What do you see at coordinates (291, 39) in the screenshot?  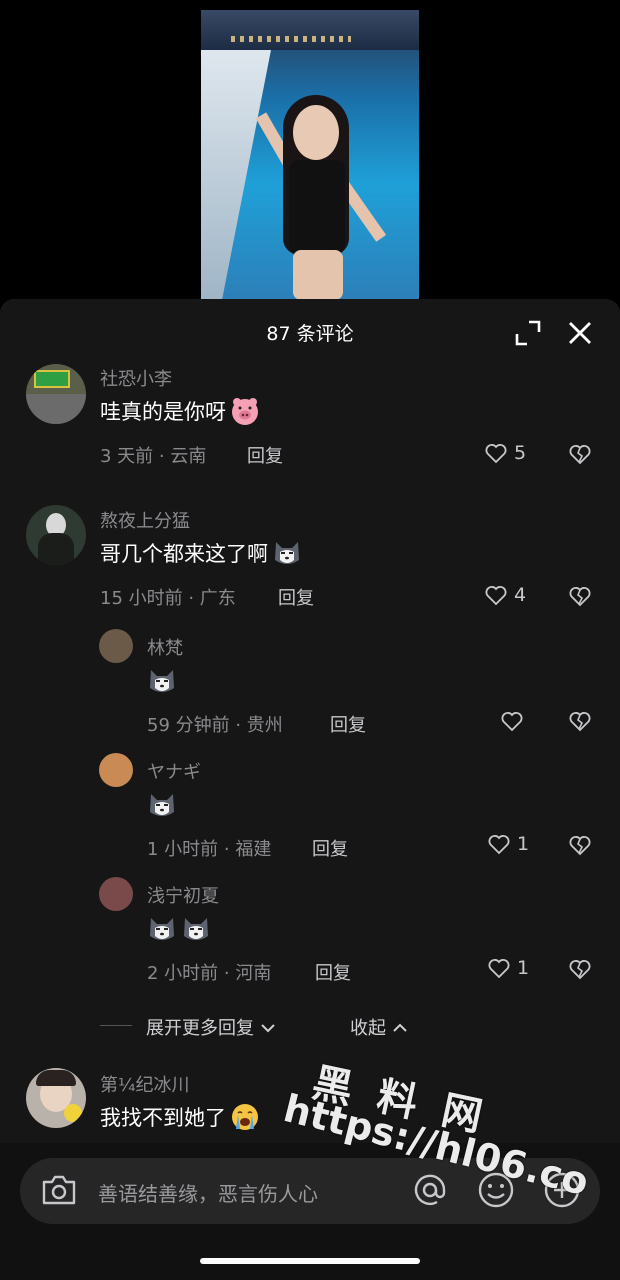 I see `city-lights` at bounding box center [291, 39].